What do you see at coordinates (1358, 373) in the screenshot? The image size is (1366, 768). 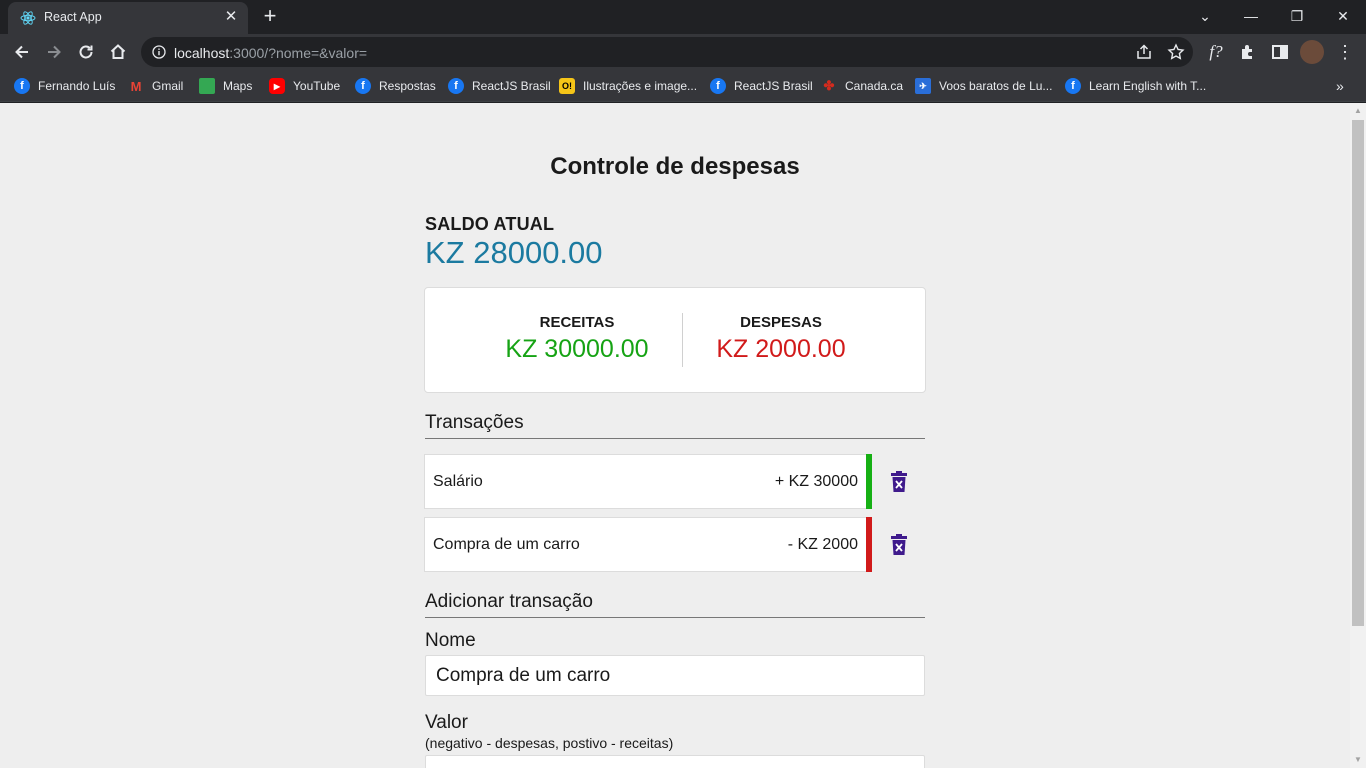 I see `scroll-thumb` at bounding box center [1358, 373].